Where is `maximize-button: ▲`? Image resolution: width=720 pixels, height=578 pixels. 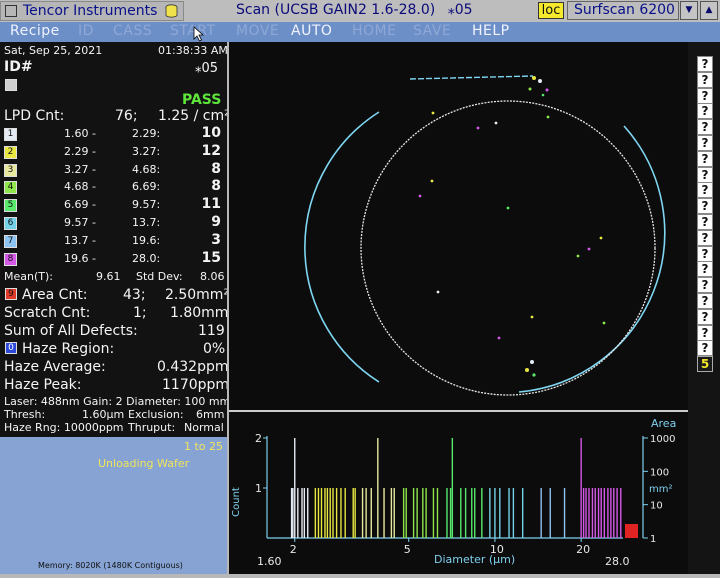 maximize-button: ▲ is located at coordinates (709, 10).